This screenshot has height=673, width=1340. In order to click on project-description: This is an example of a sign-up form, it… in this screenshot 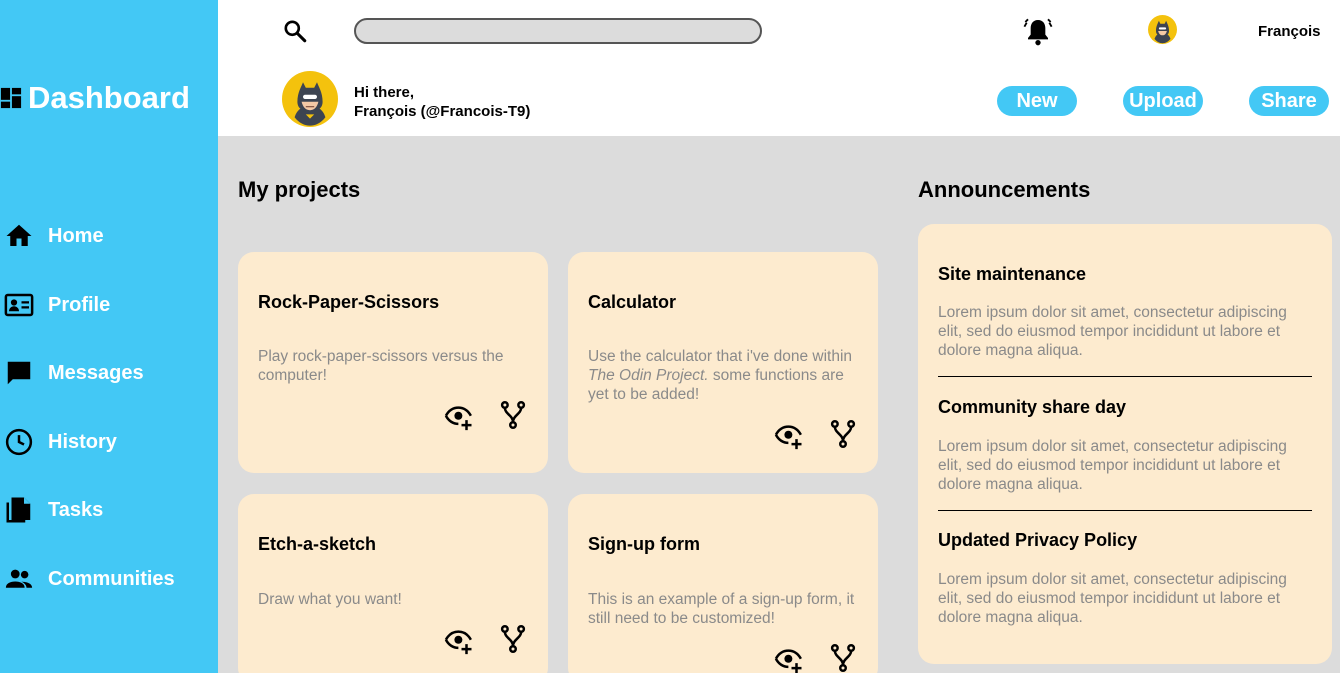, I will do `click(721, 609)`.